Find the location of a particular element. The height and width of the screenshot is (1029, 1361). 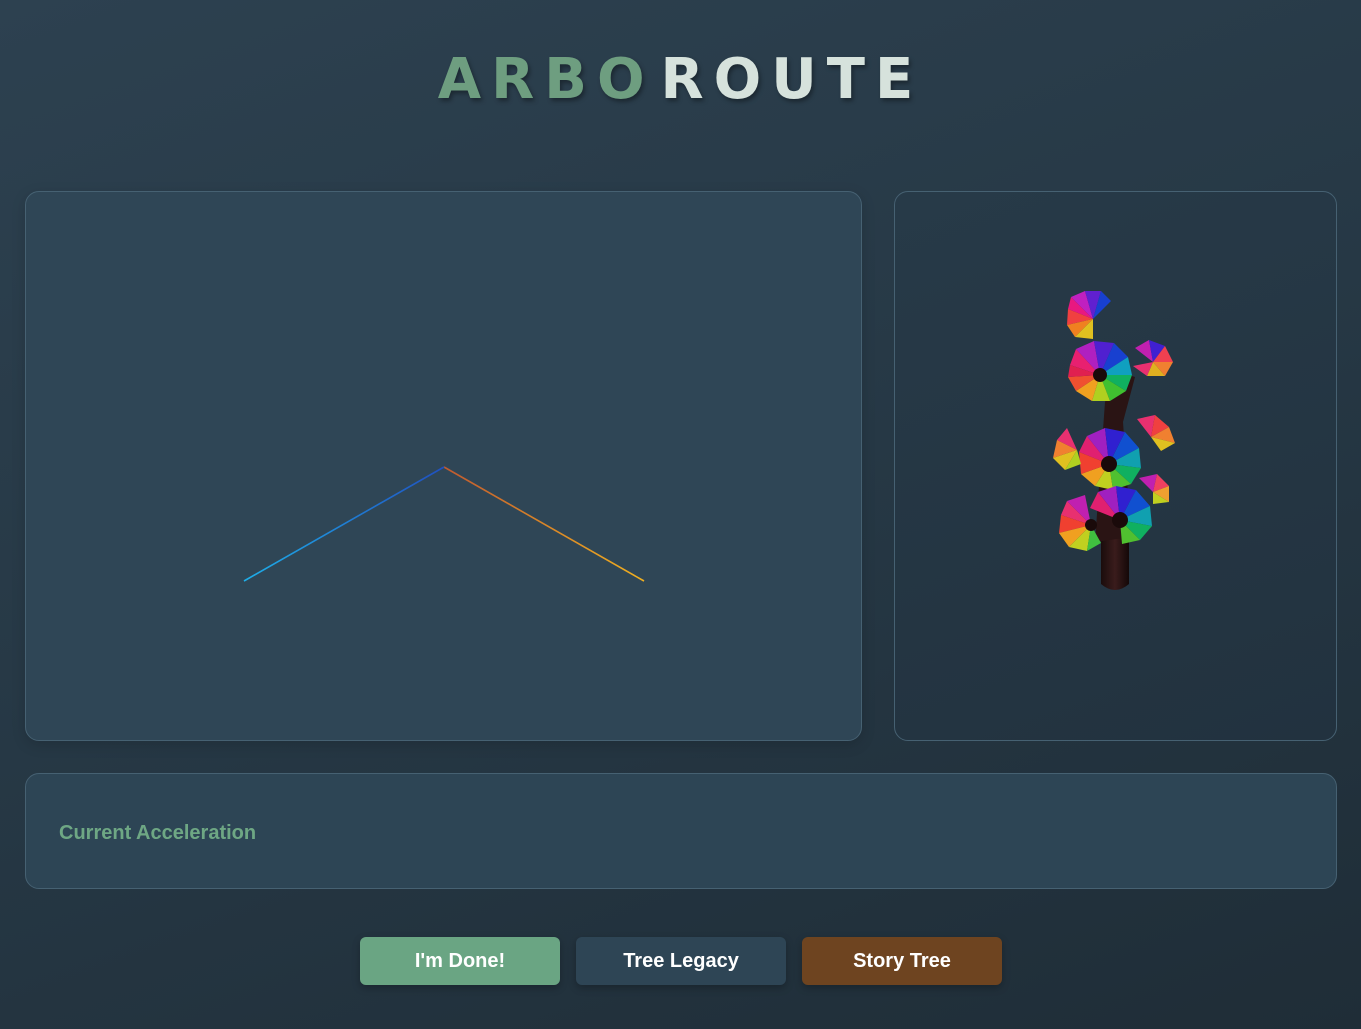

z-axis-line is located at coordinates (344, 524).